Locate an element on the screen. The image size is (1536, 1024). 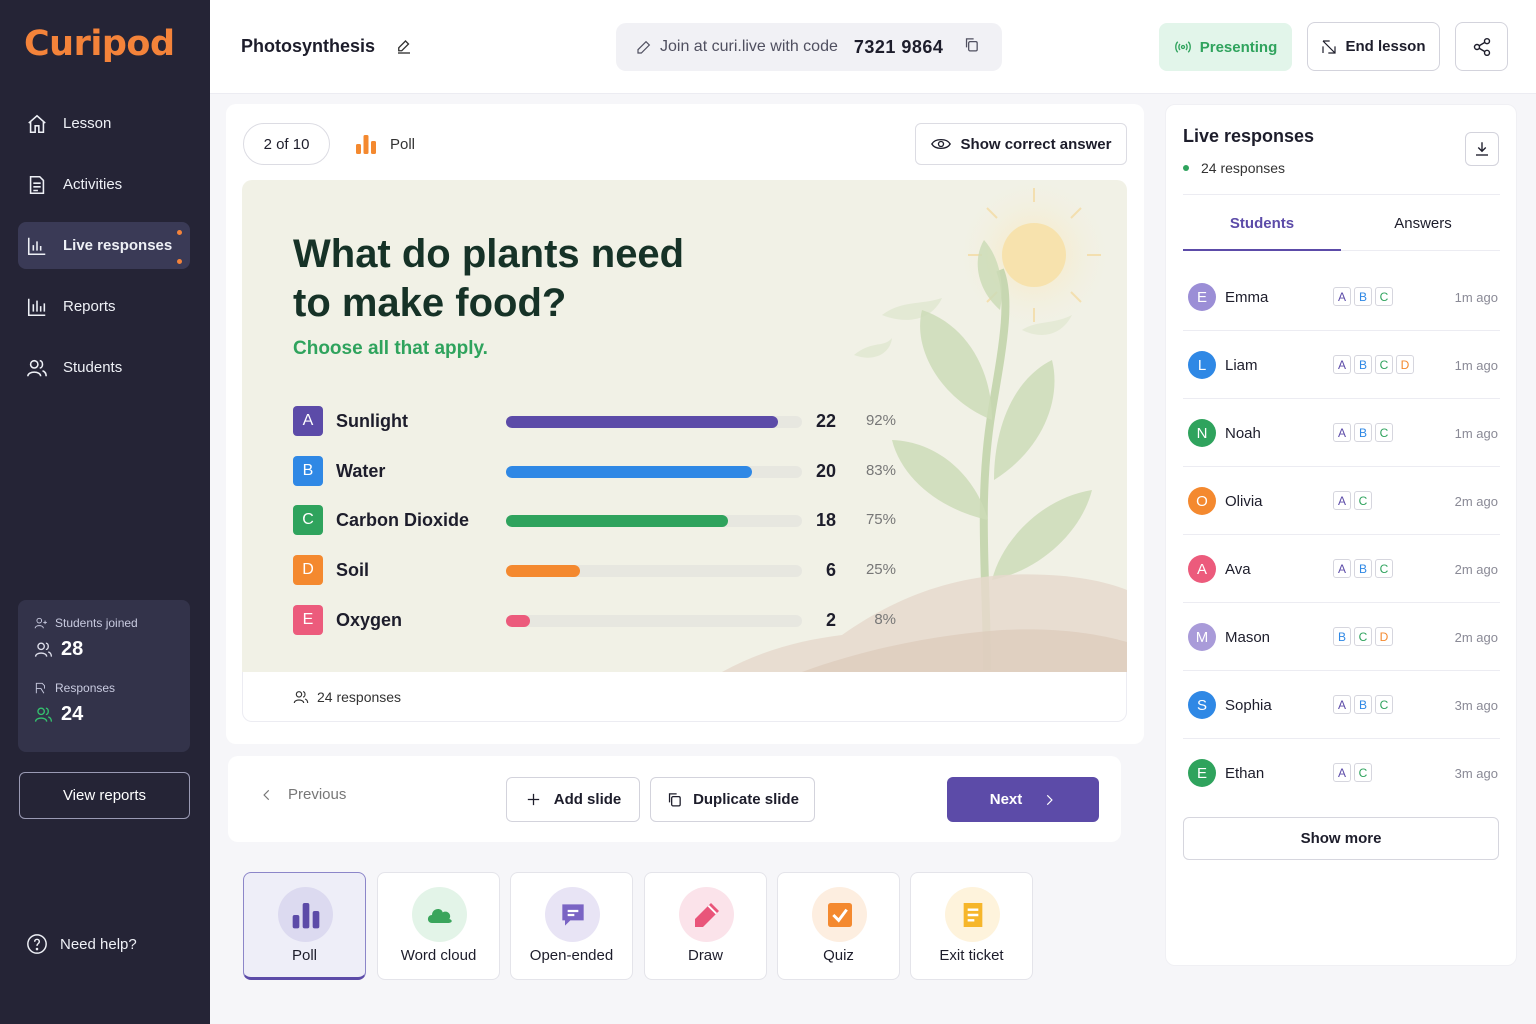
answer-chips: ABCD is located at coordinates (1373, 364).